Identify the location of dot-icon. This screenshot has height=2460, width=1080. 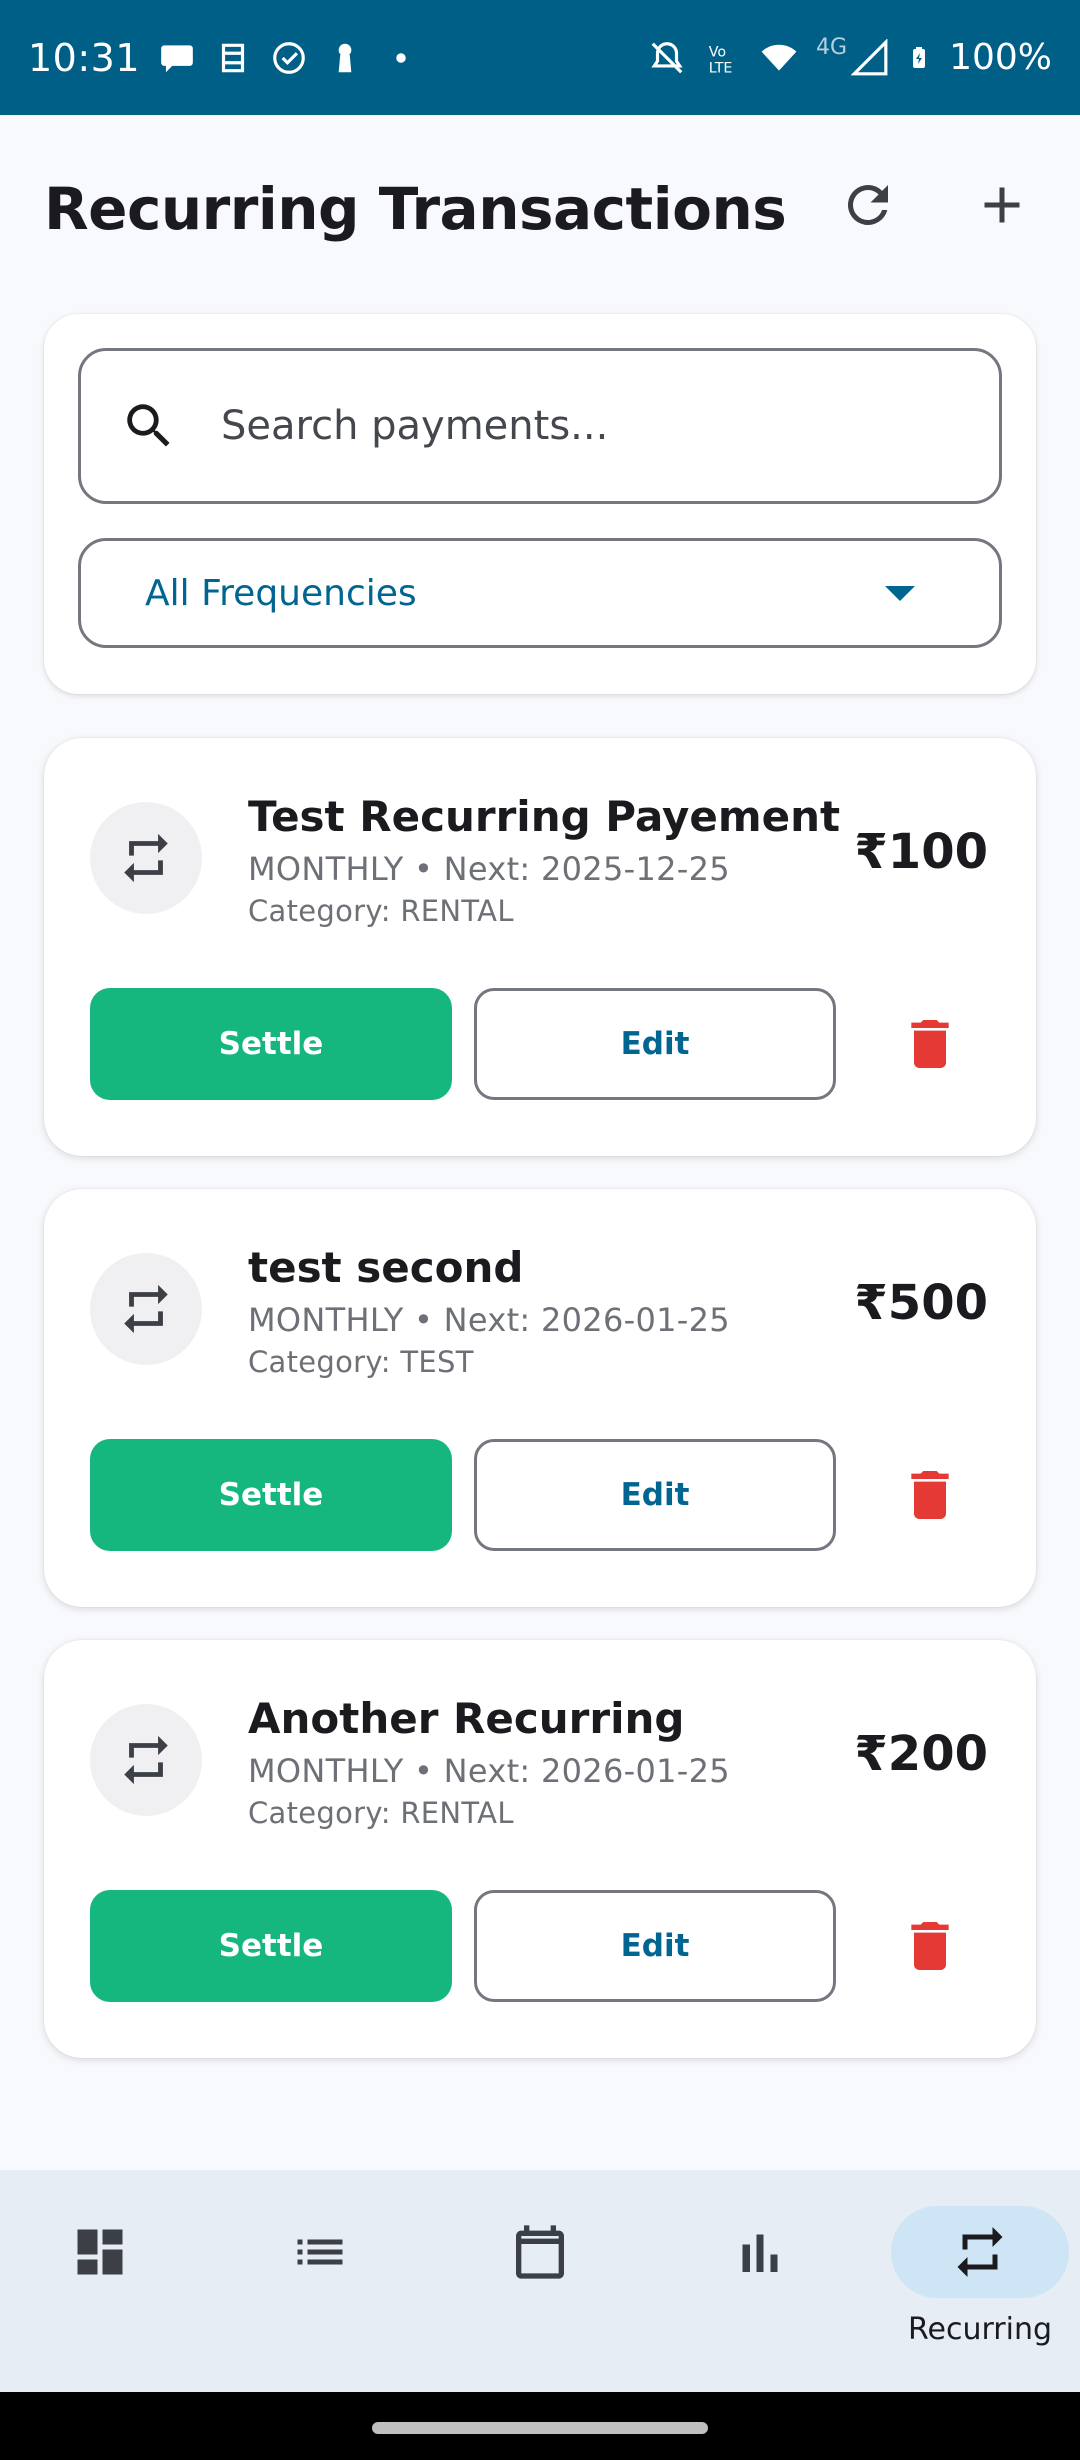
(401, 57).